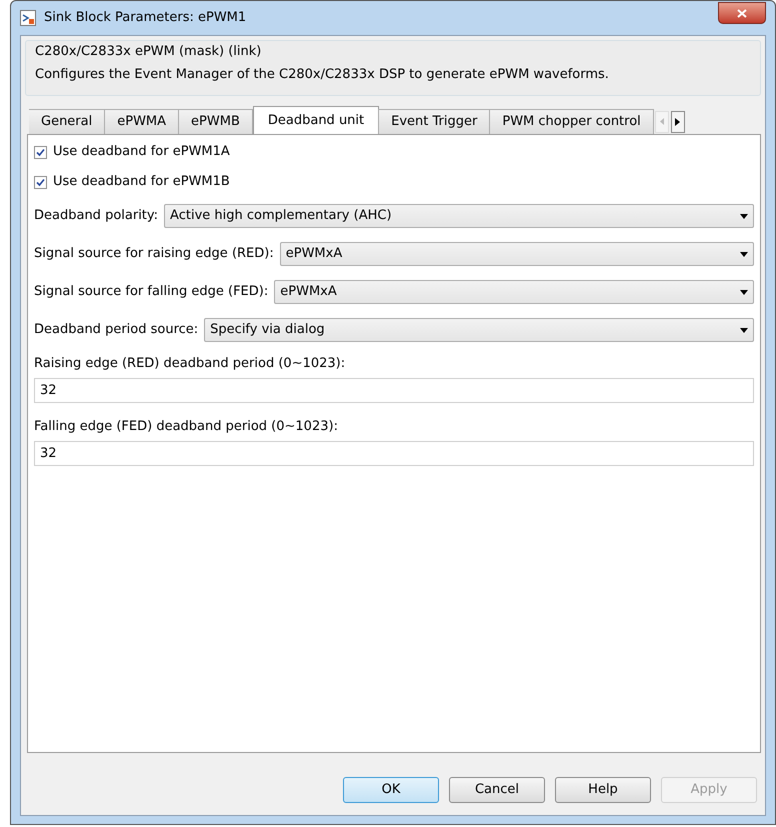  I want to click on tab: Deadband unit, so click(316, 120).